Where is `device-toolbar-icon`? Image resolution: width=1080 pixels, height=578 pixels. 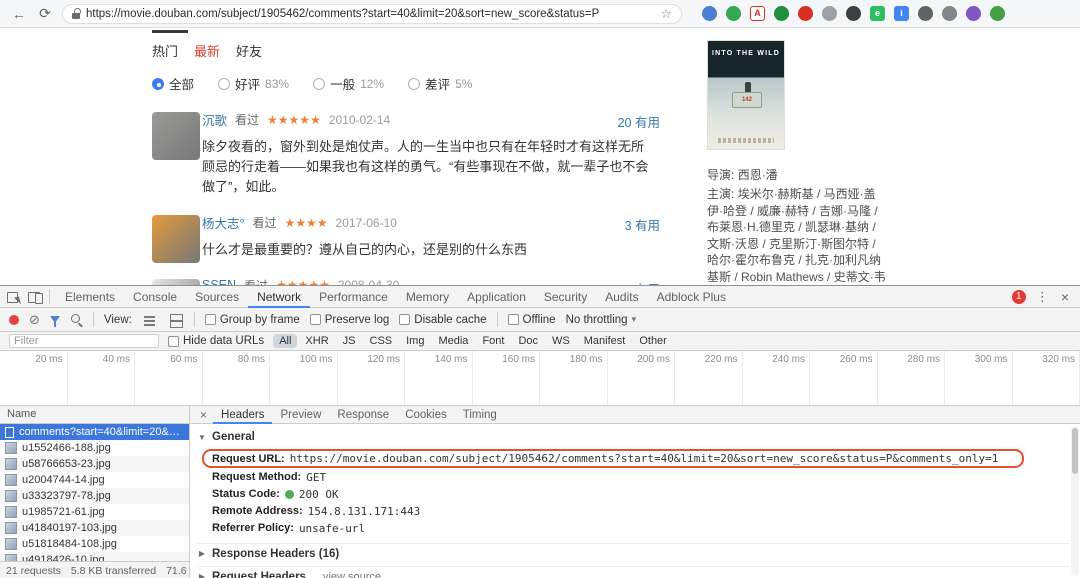
device-toolbar-icon is located at coordinates (35, 297).